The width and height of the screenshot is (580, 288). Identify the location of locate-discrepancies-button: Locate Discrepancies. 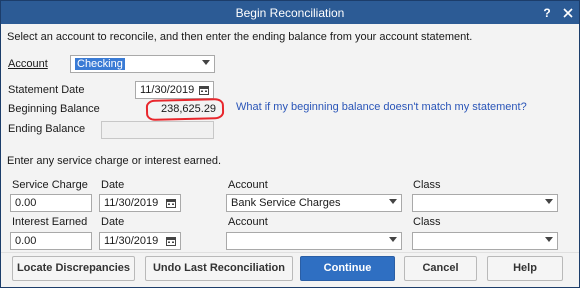
(73, 268).